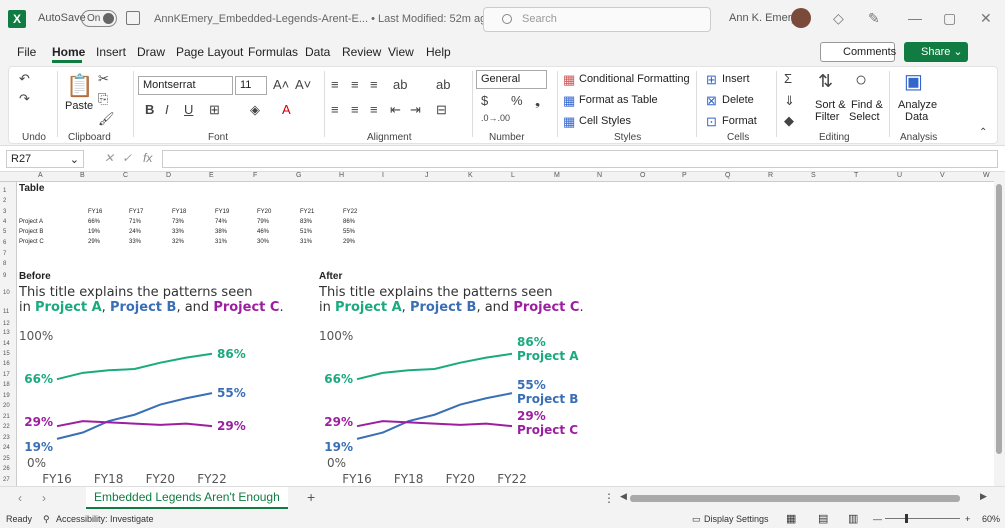 This screenshot has width=1005, height=528. Describe the element at coordinates (634, 79) in the screenshot. I see `conditional-formatting-button: Conditional Formatting` at that location.